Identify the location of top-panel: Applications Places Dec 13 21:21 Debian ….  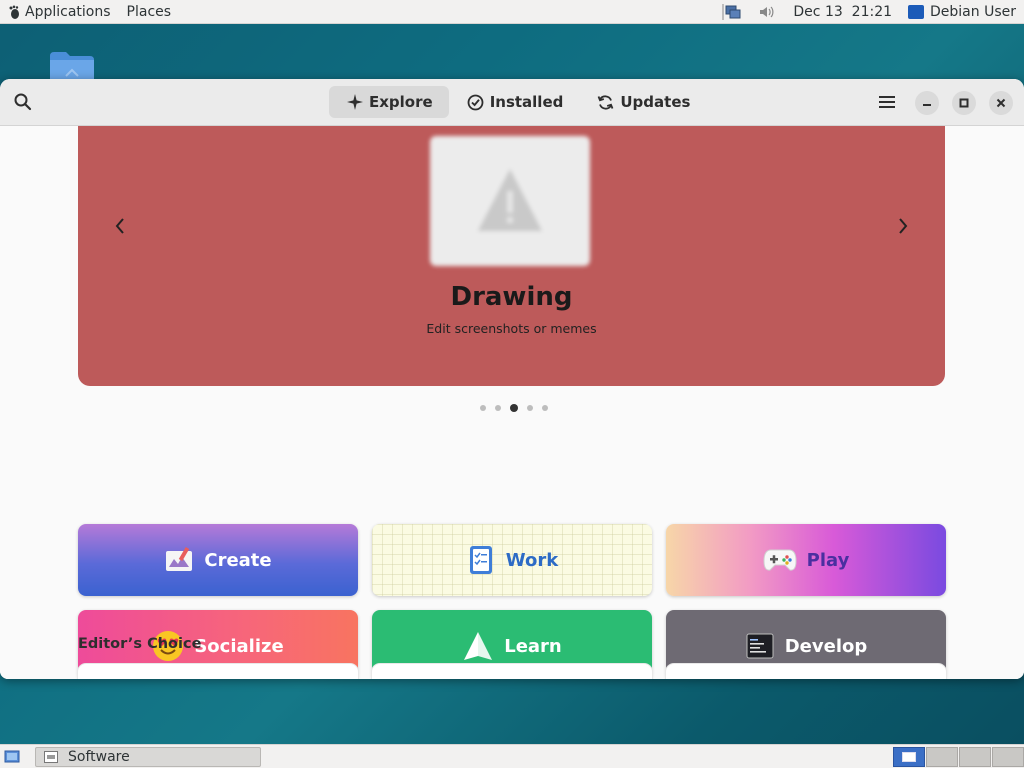
(512, 12).